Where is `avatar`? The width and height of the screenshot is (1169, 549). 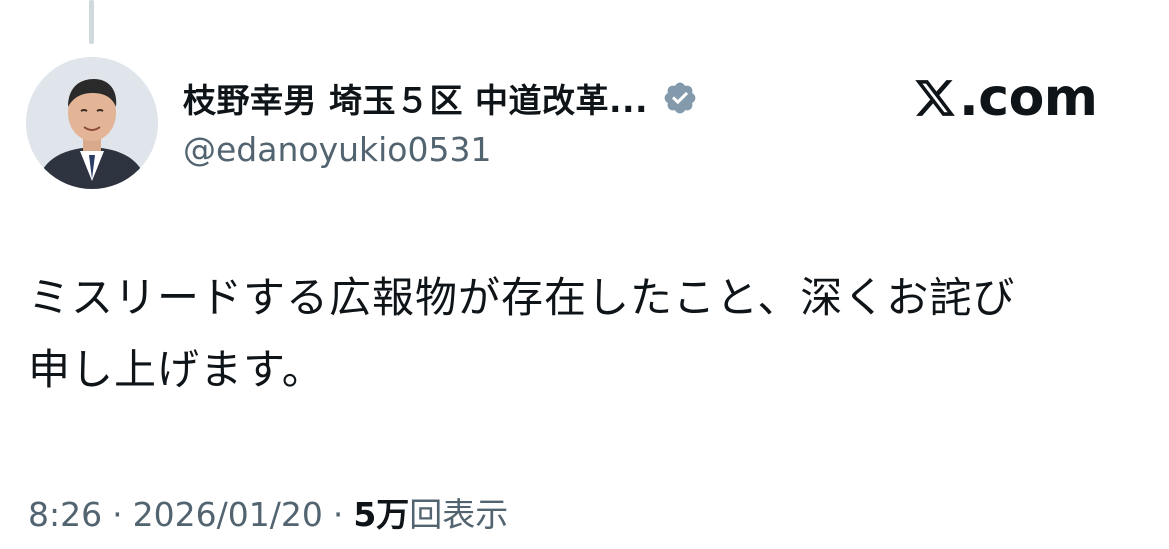 avatar is located at coordinates (92, 123).